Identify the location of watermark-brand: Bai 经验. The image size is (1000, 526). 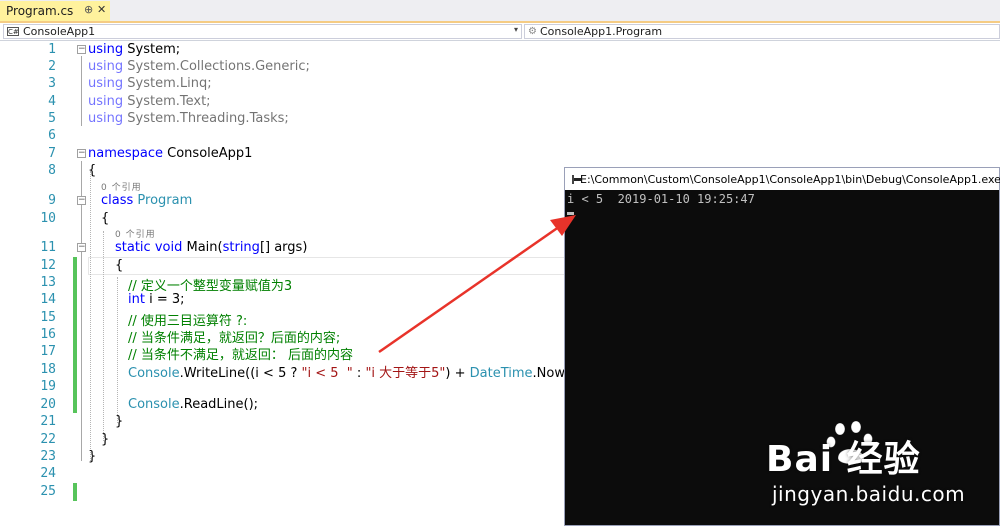
(843, 459).